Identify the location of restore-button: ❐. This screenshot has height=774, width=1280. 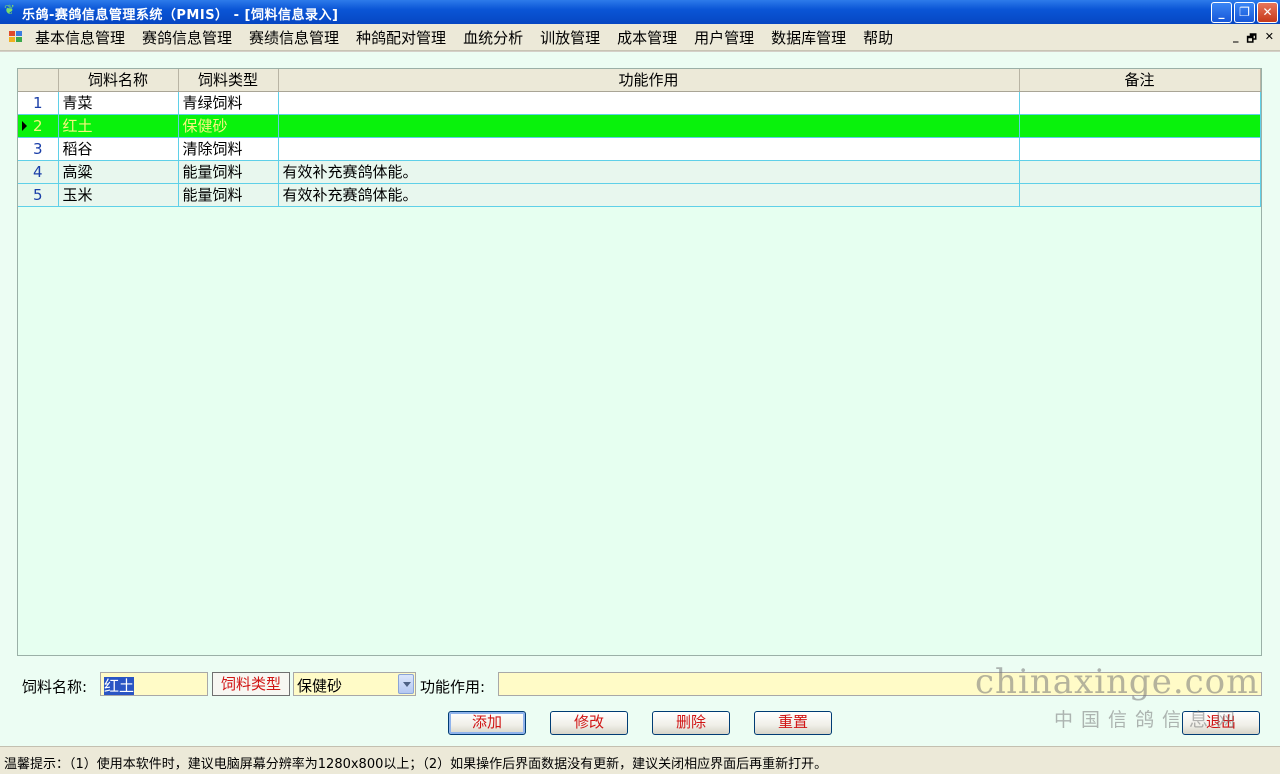
(1244, 12).